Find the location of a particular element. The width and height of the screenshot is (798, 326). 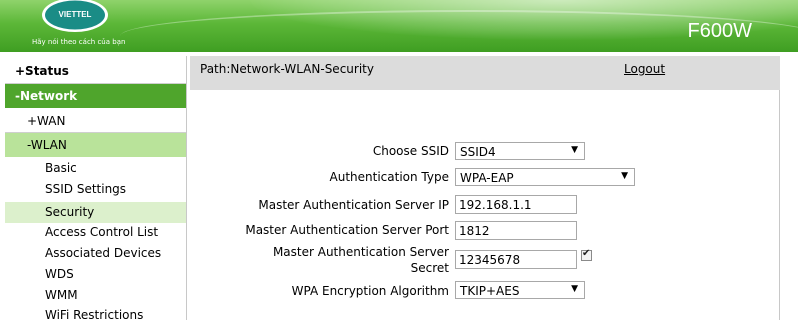

auth-type-select: WPA-EAP ▼ is located at coordinates (545, 177).